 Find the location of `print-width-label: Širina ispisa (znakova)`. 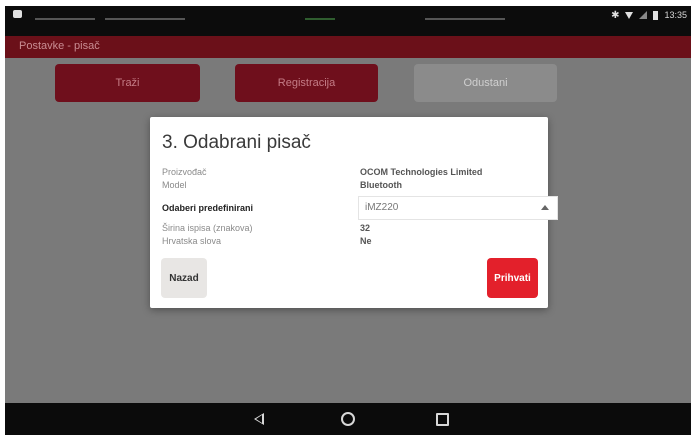

print-width-label: Širina ispisa (znakova) is located at coordinates (207, 228).